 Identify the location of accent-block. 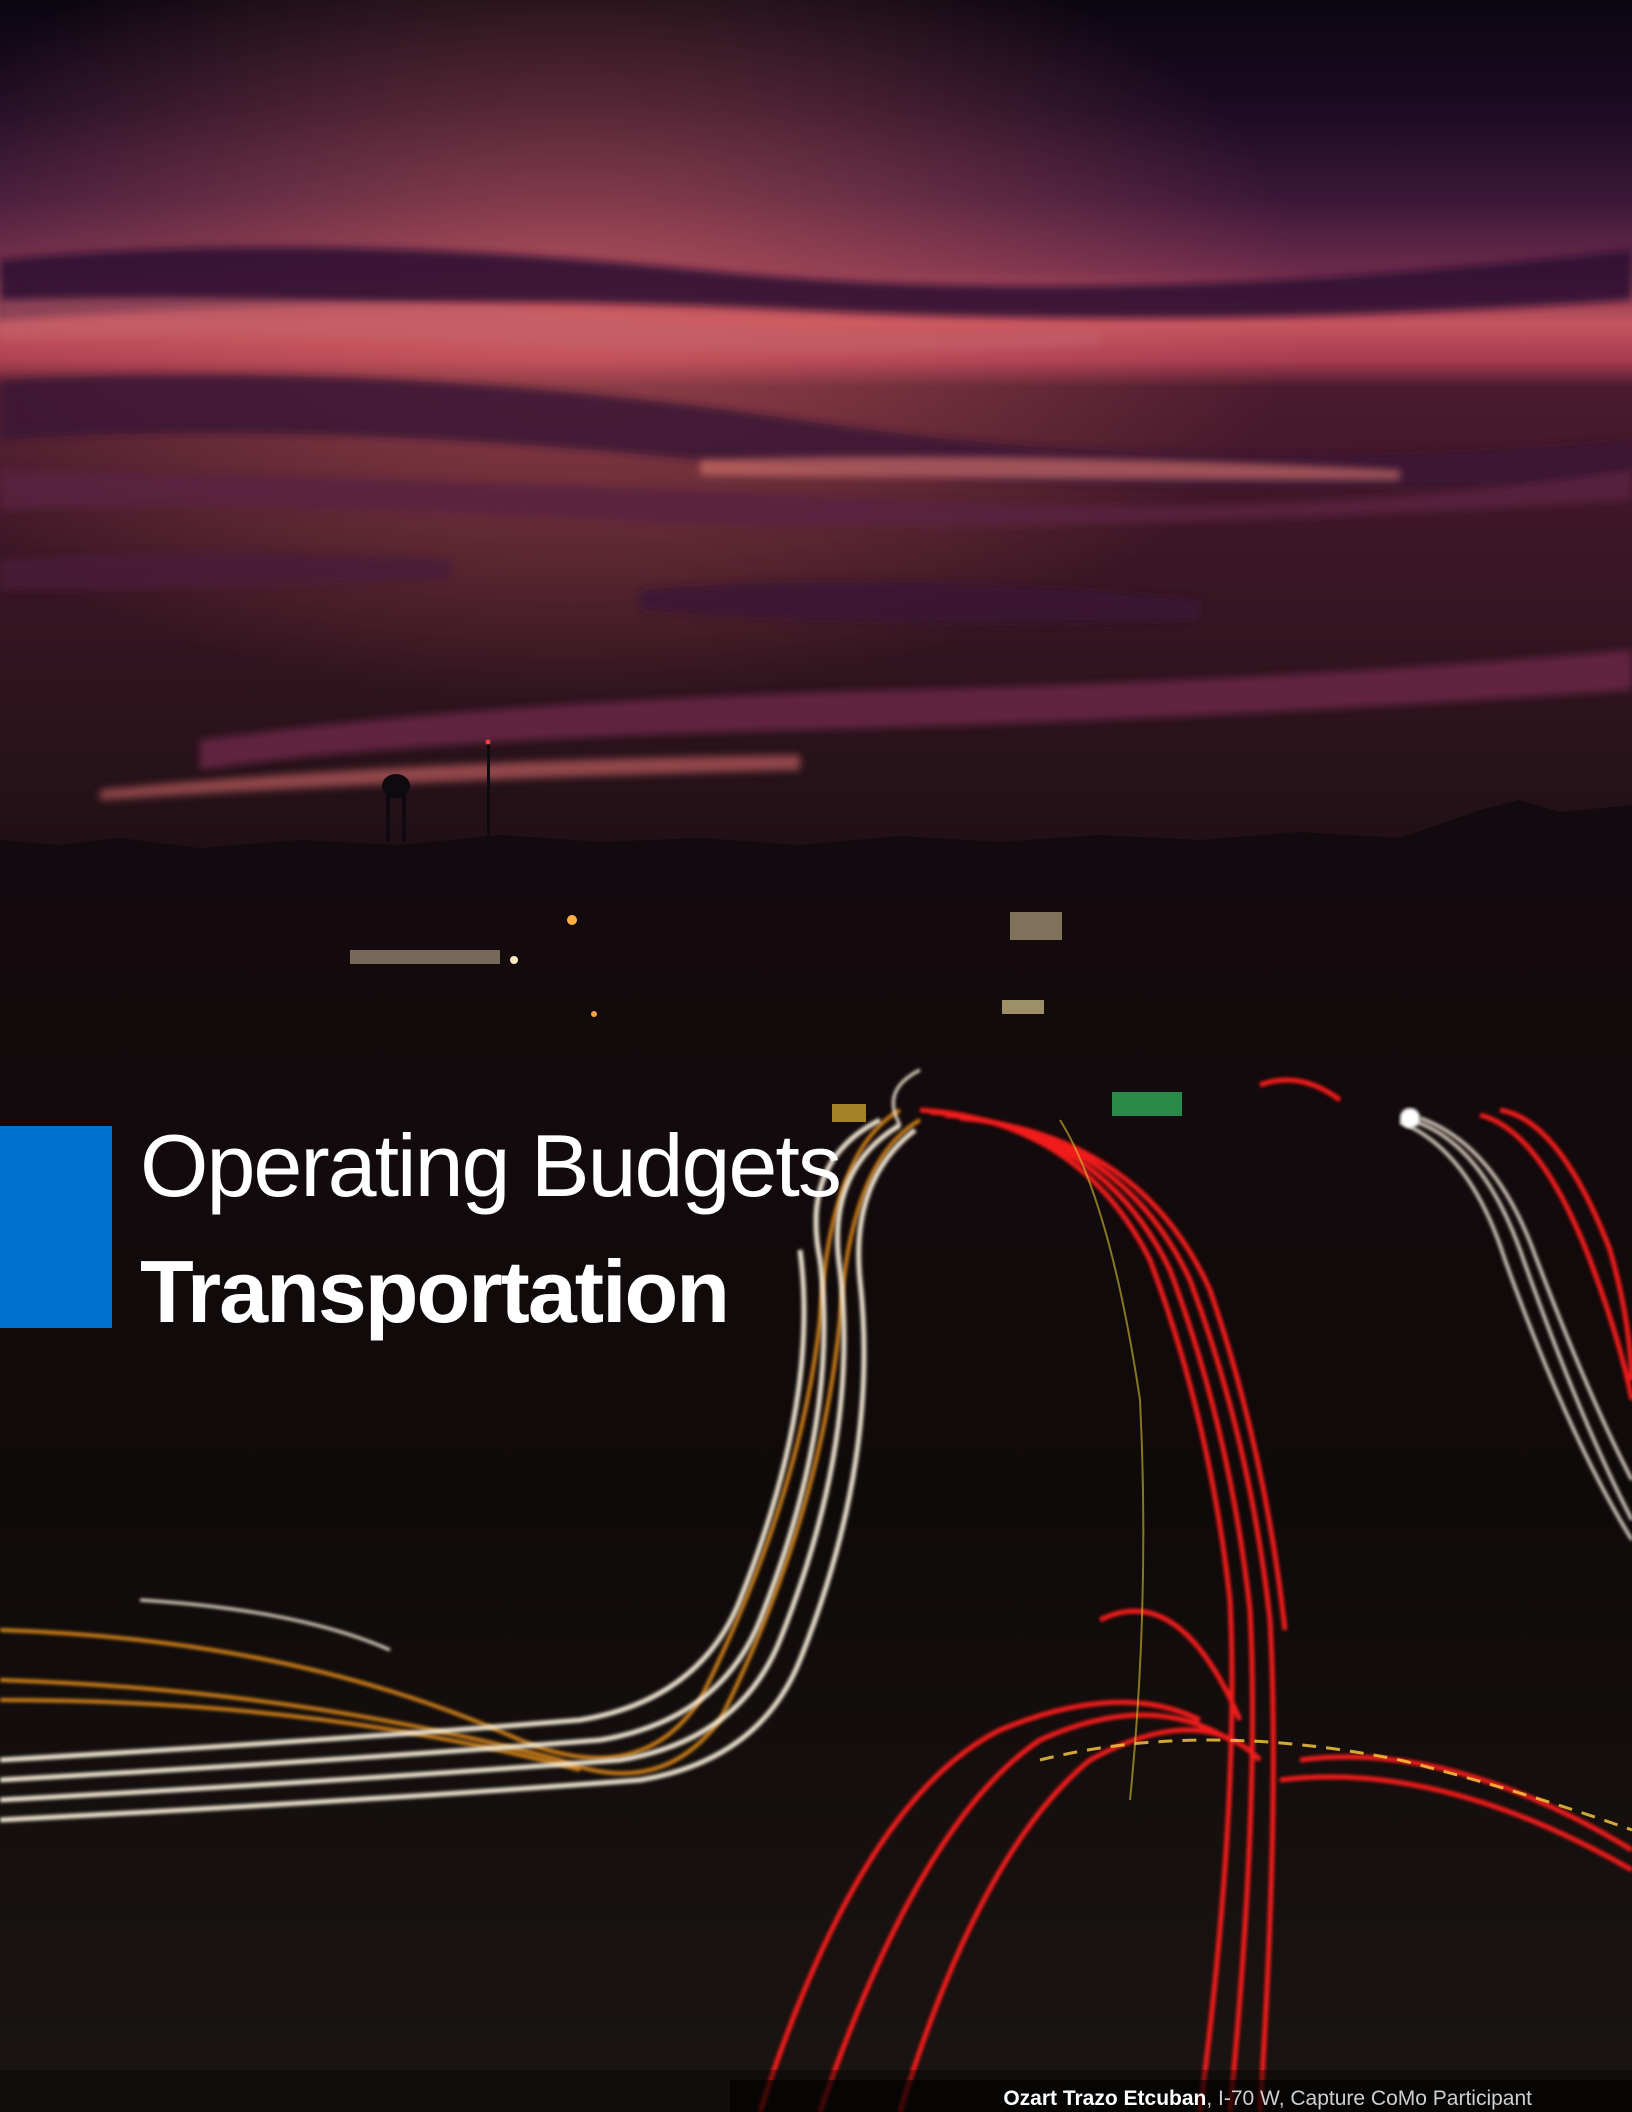
(56, 1227).